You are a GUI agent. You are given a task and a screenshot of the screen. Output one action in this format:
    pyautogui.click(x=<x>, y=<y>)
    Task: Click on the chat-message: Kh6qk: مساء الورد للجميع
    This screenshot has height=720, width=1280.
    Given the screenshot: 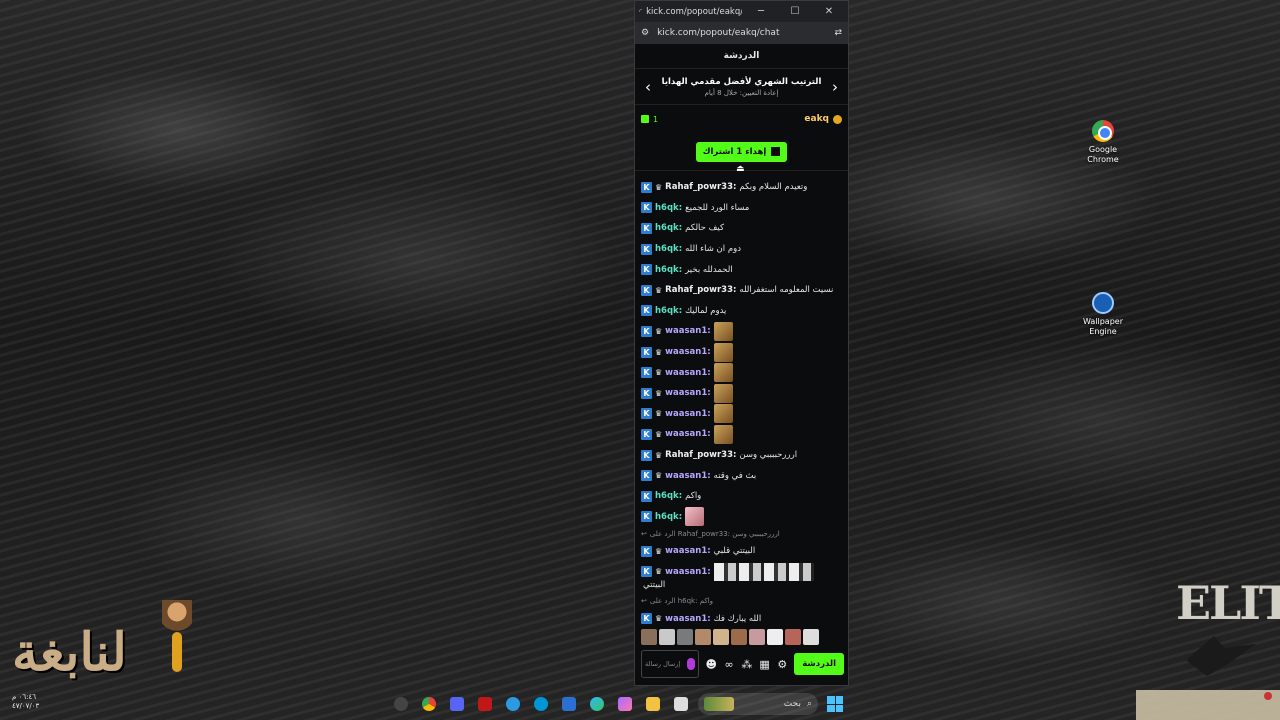 What is the action you would take?
    pyautogui.click(x=741, y=208)
    